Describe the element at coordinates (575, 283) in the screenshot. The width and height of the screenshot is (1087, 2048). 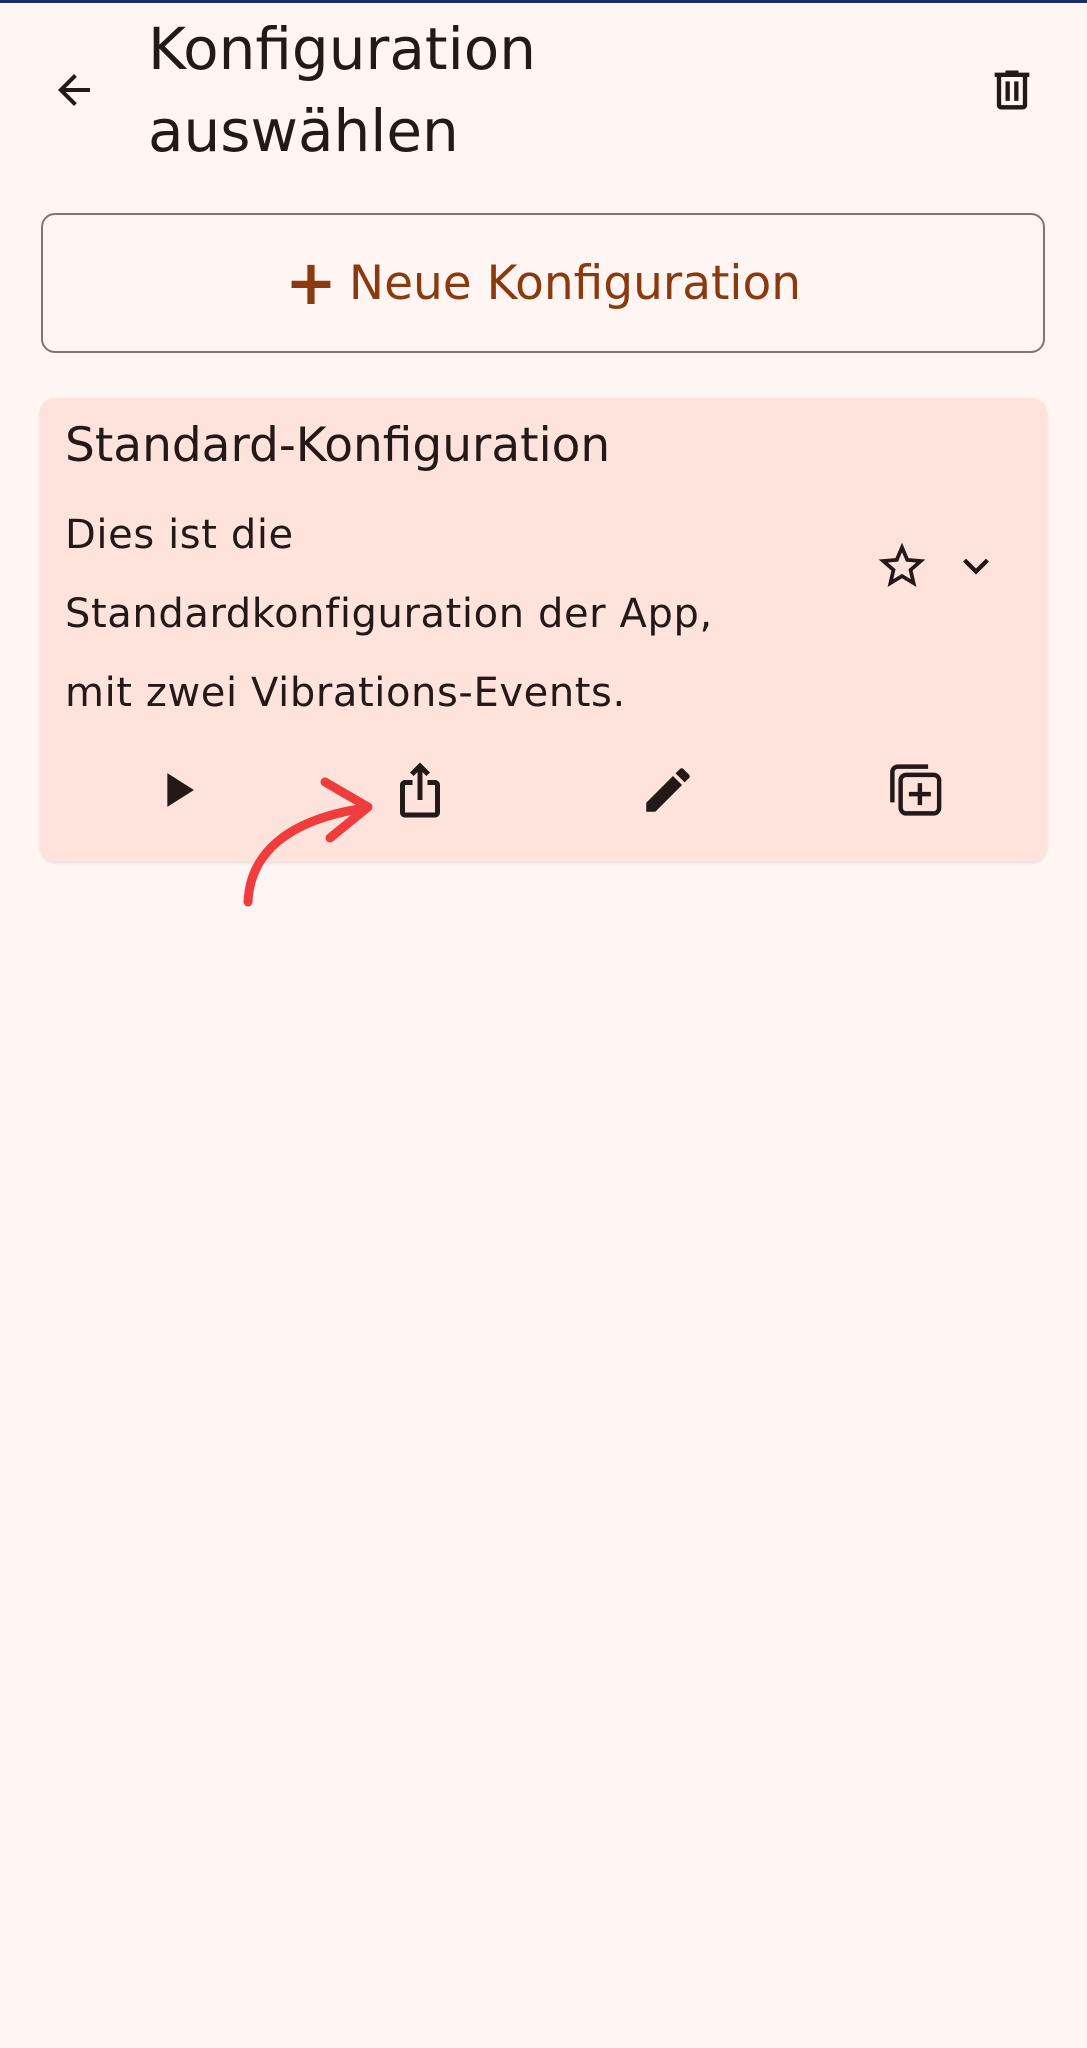
I see `new-configuration-label: Neue Konfiguration` at that location.